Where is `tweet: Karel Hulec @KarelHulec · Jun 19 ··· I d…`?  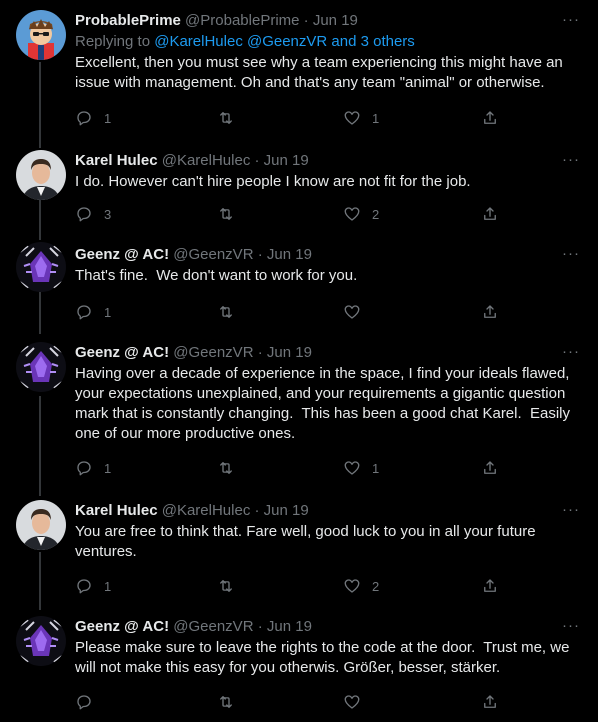
tweet: Karel Hulec @KarelHulec · Jun 19 ··· I d… is located at coordinates (299, 187).